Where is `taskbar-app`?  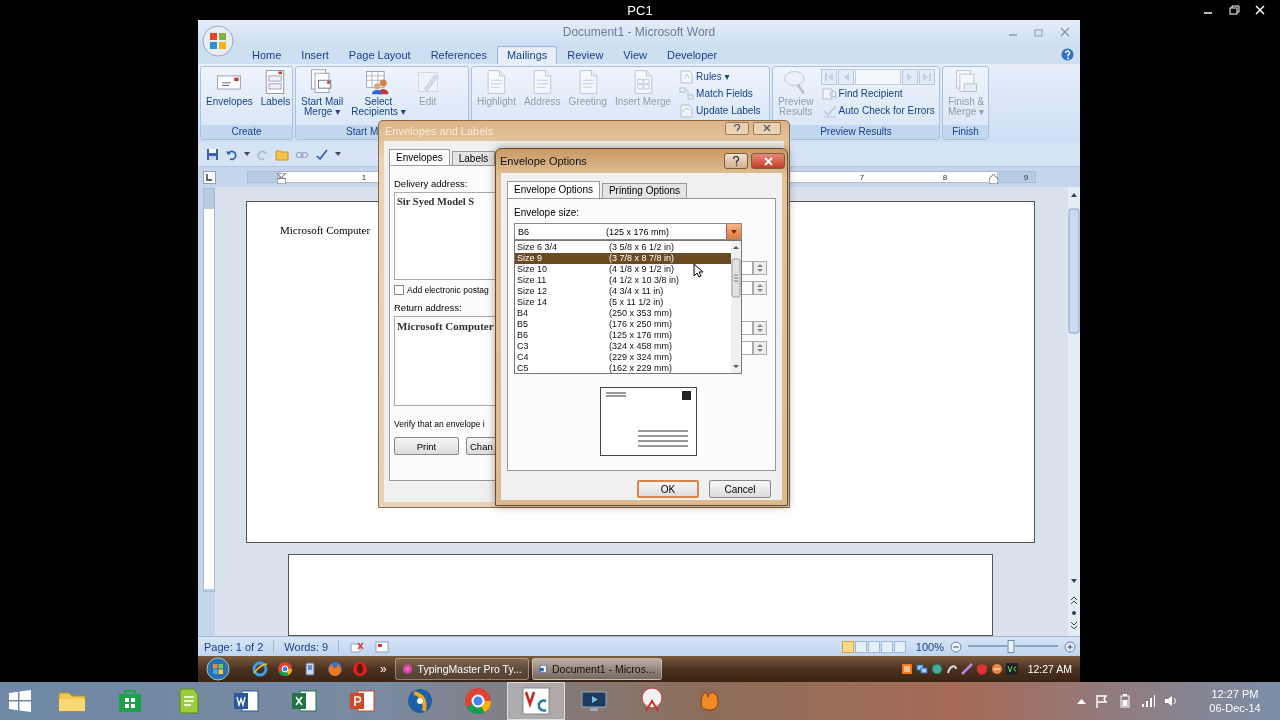 taskbar-app is located at coordinates (536, 701).